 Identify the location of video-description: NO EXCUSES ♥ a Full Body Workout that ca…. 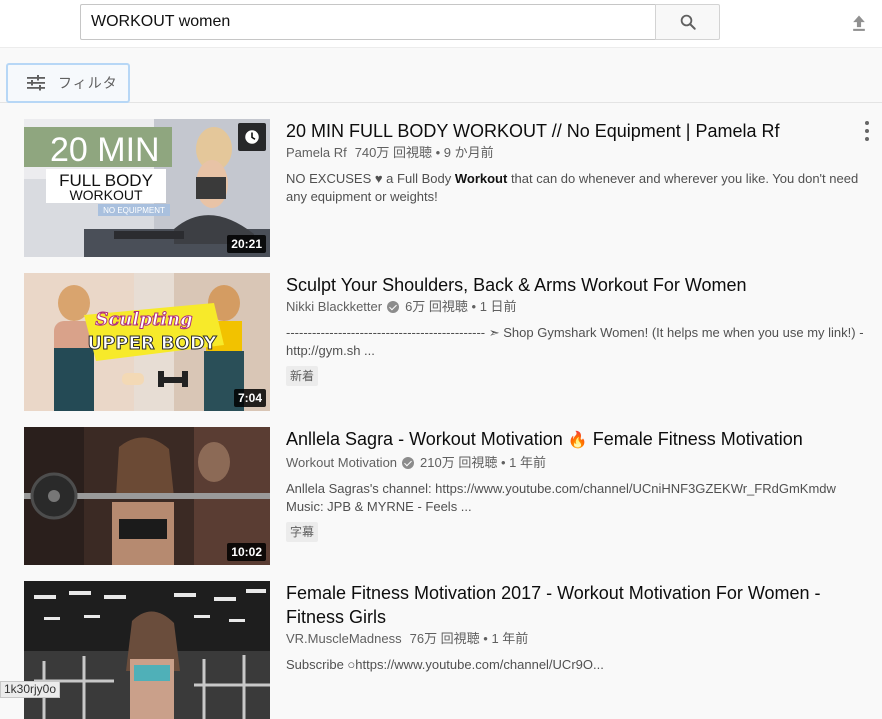
(576, 188).